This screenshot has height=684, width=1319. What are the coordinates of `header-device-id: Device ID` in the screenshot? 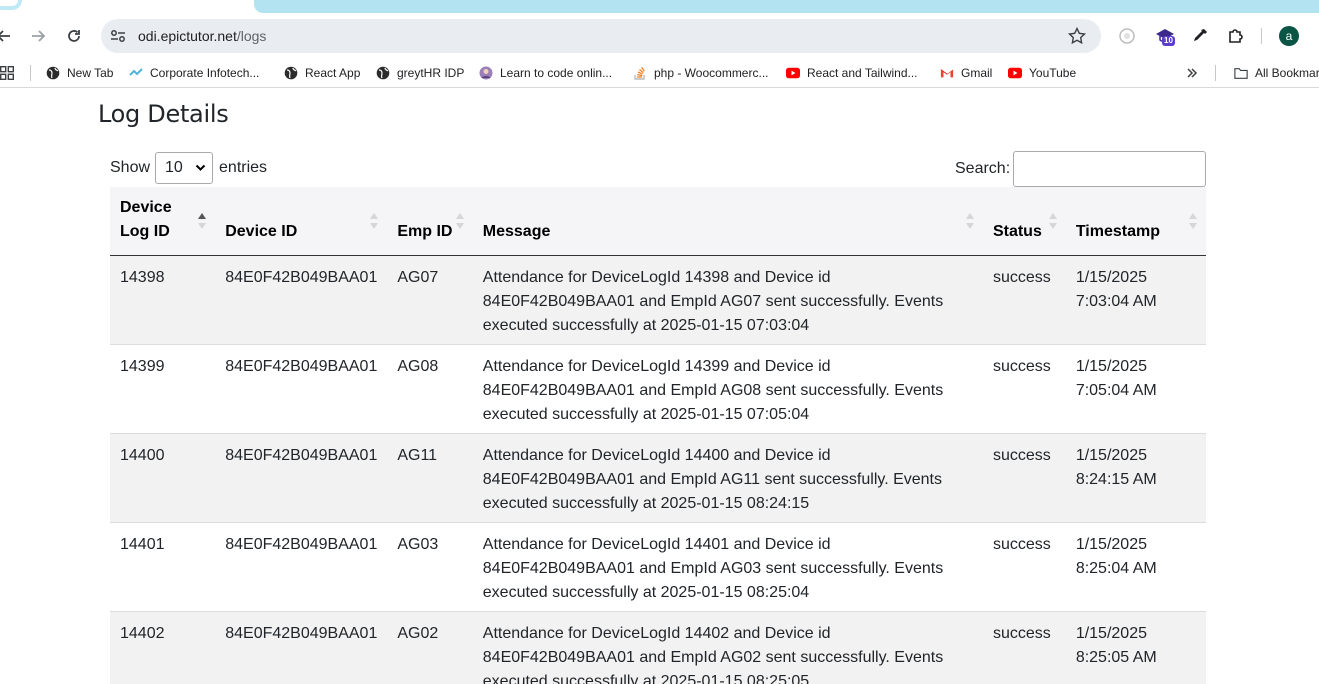 It's located at (301, 221).